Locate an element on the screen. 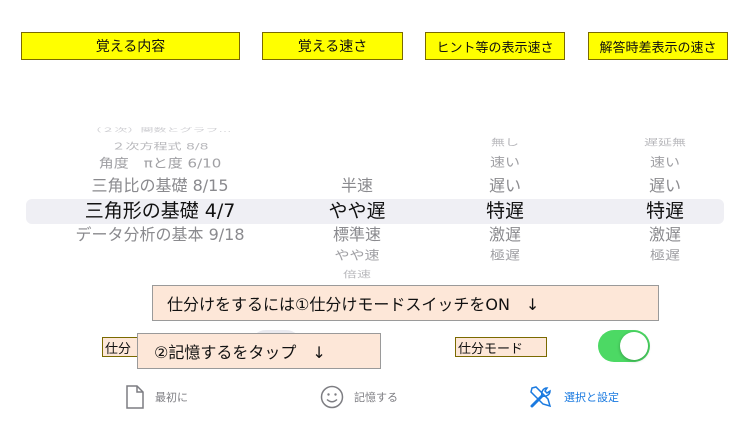 This screenshot has width=750, height=422. tab-settings: 選択と設定 is located at coordinates (573, 397).